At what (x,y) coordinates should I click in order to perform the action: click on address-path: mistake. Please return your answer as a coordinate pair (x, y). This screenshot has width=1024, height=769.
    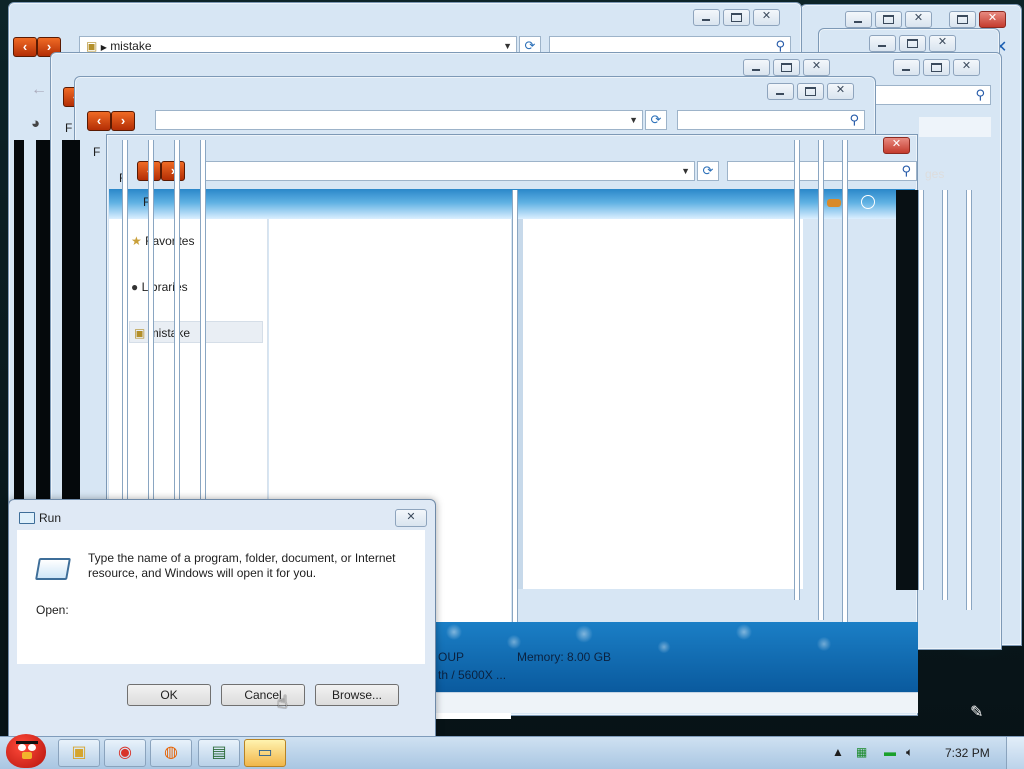
    Looking at the image, I should click on (131, 46).